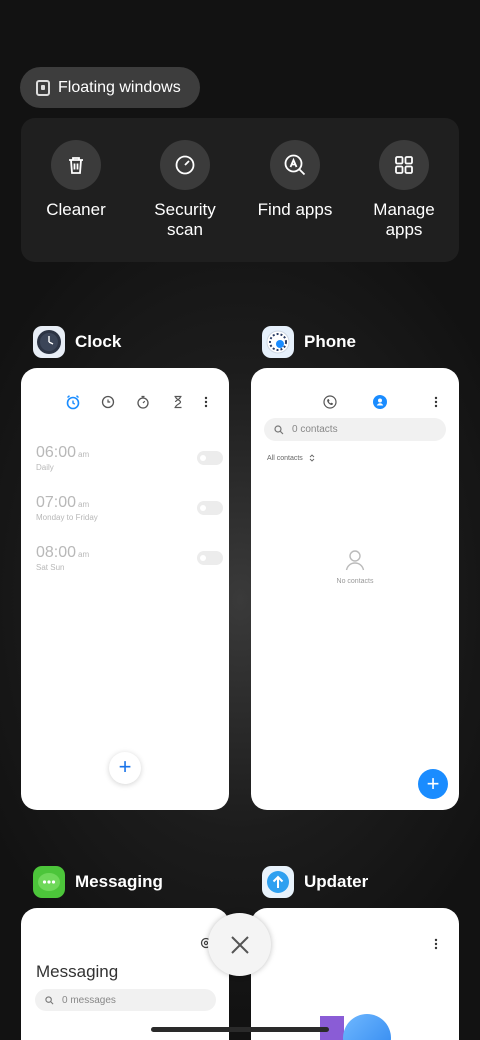 The height and width of the screenshot is (1040, 480). What do you see at coordinates (76, 180) in the screenshot?
I see `cleaner-button: Cleaner` at bounding box center [76, 180].